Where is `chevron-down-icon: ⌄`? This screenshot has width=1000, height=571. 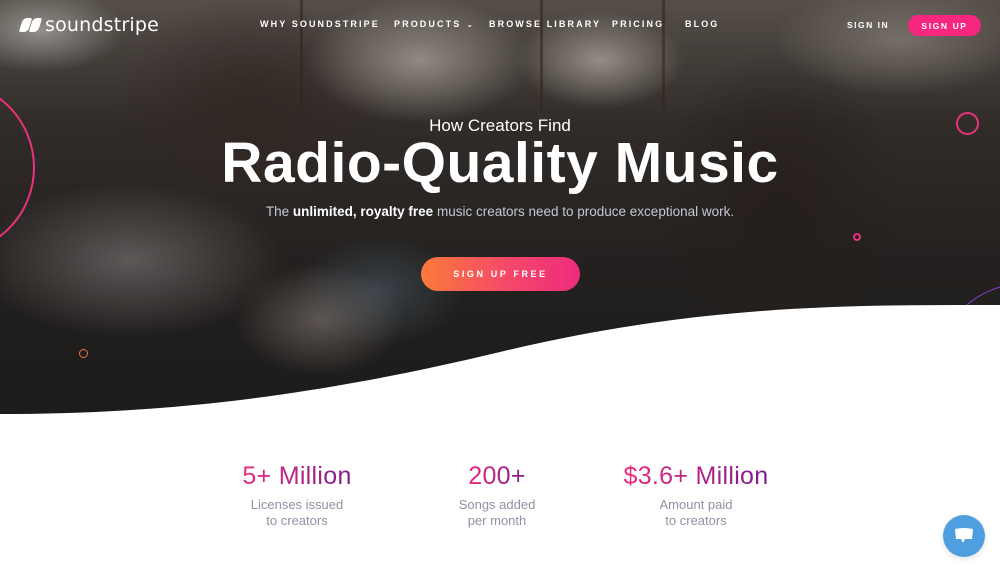
chevron-down-icon: ⌄ is located at coordinates (471, 24).